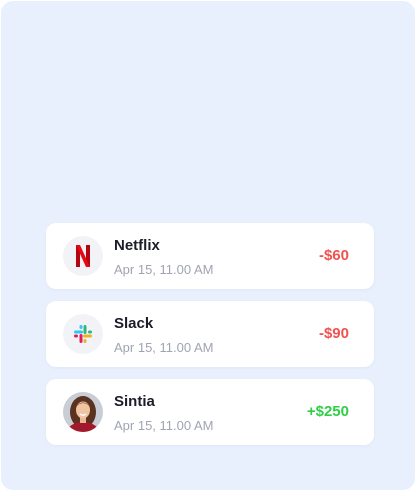 The image size is (417, 491). Describe the element at coordinates (134, 323) in the screenshot. I see `transaction-name: Slack` at that location.